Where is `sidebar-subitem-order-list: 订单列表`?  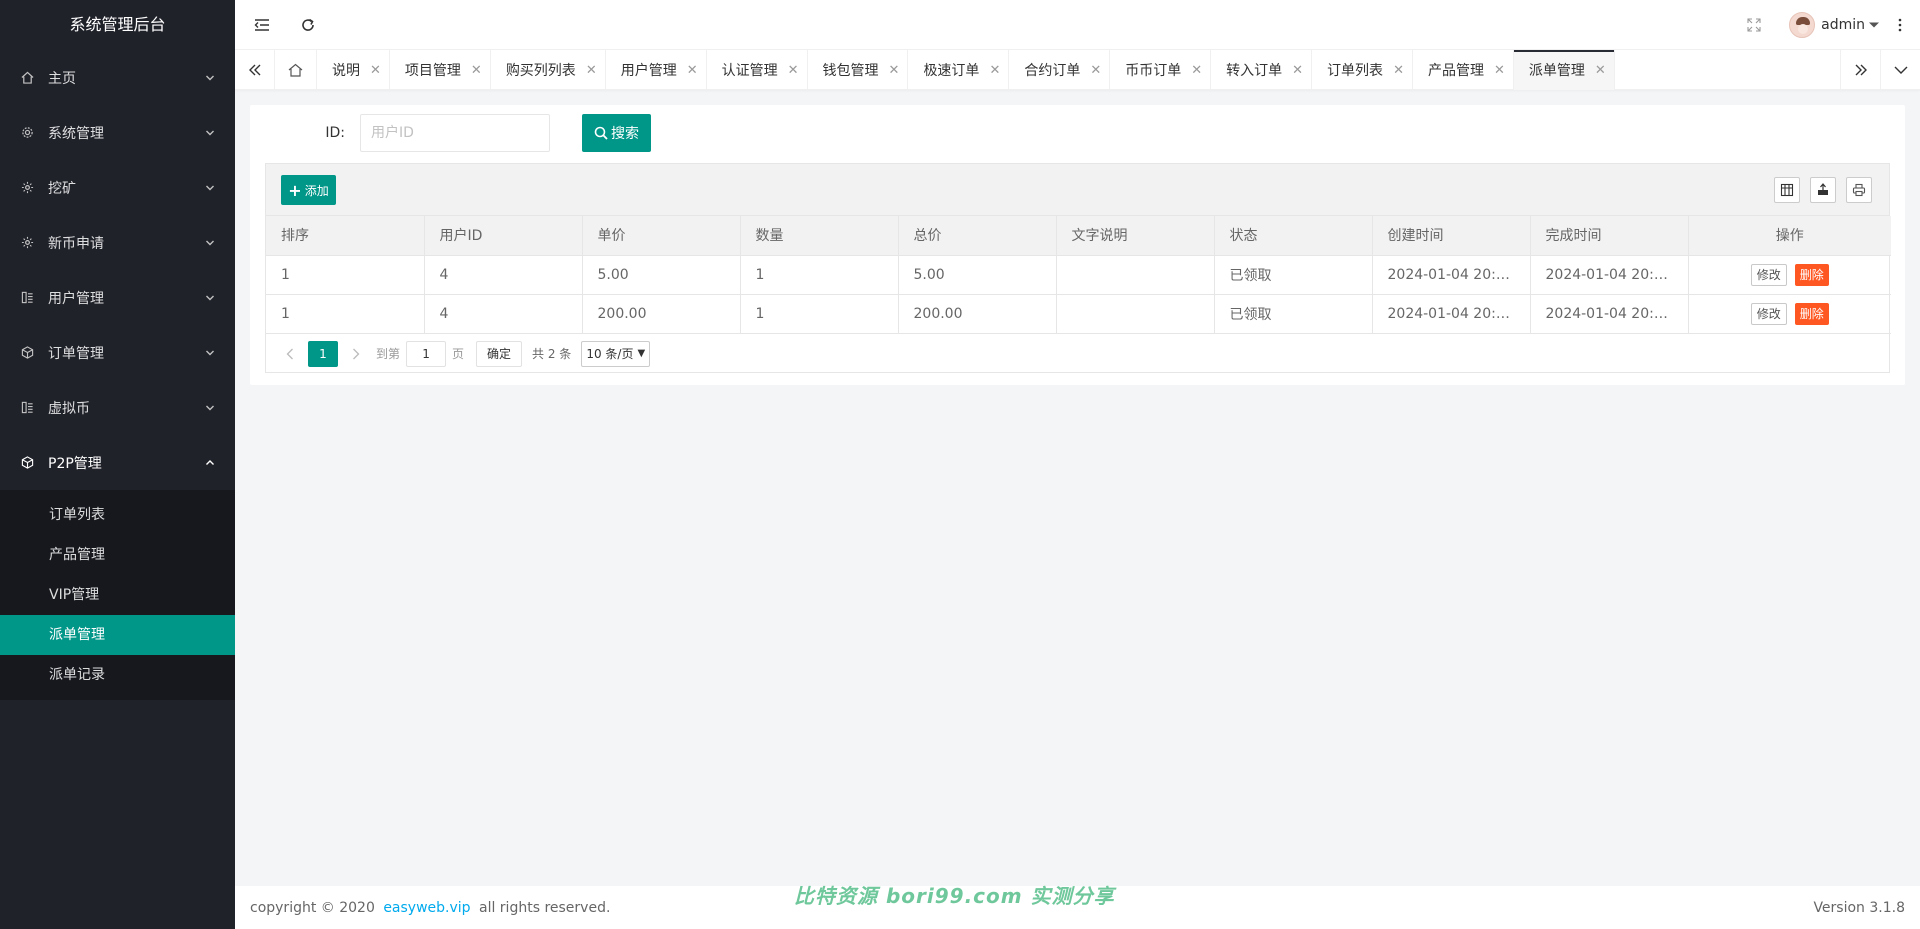
sidebar-subitem-order-list: 订单列表 is located at coordinates (117, 515).